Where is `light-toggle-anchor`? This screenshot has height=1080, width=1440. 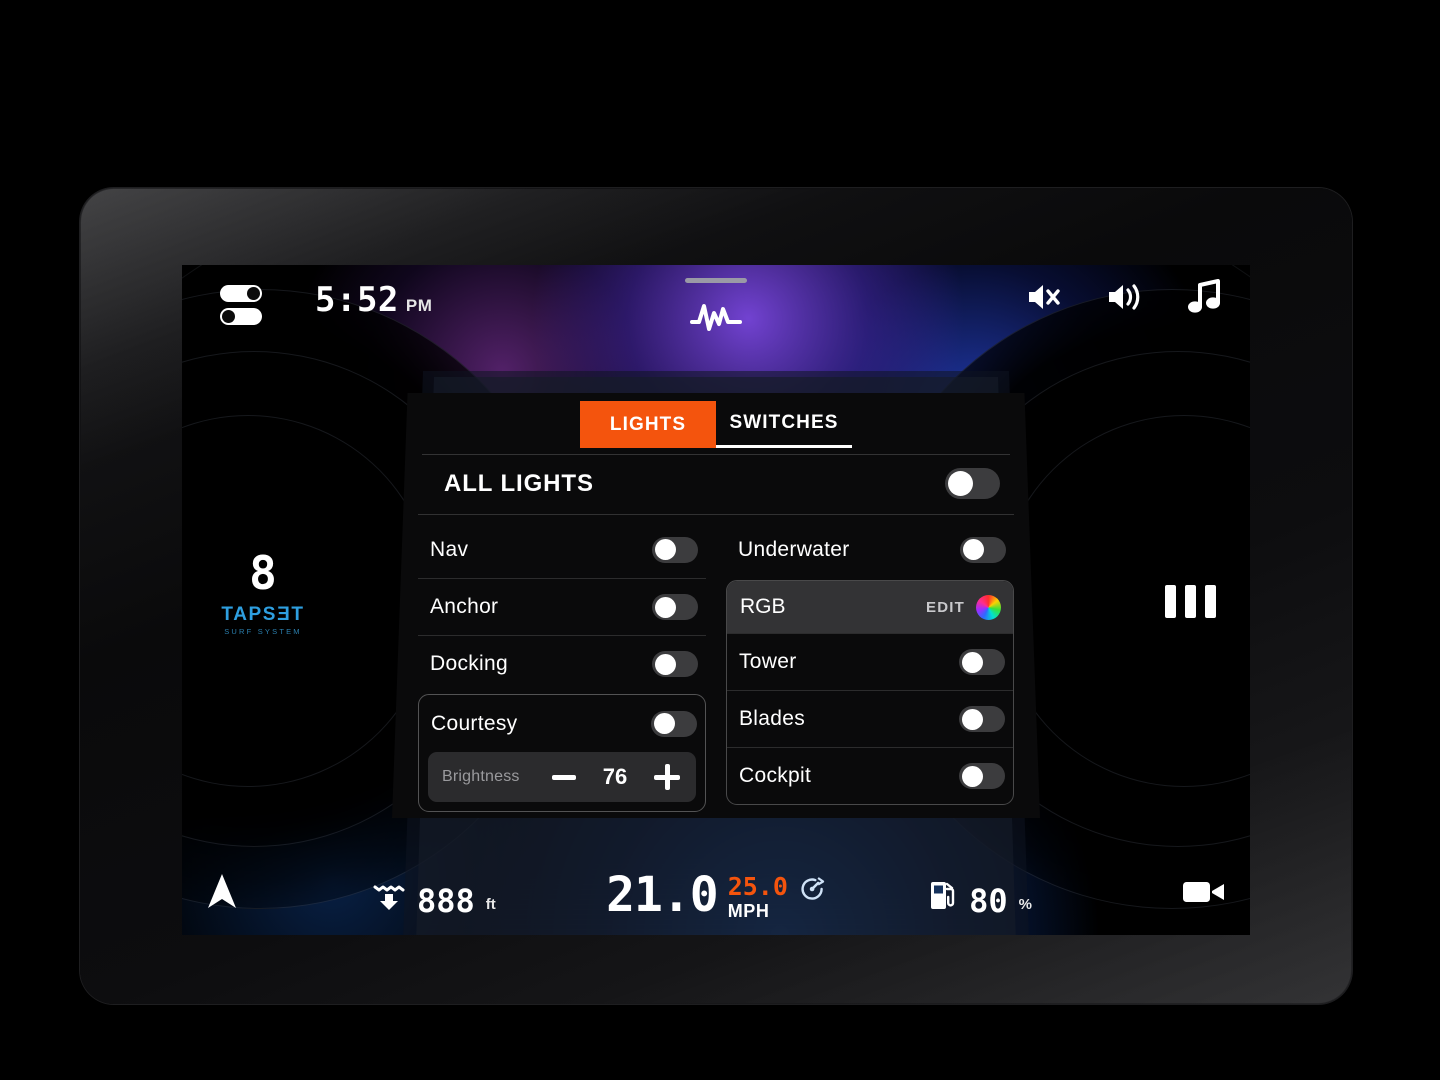 light-toggle-anchor is located at coordinates (675, 607).